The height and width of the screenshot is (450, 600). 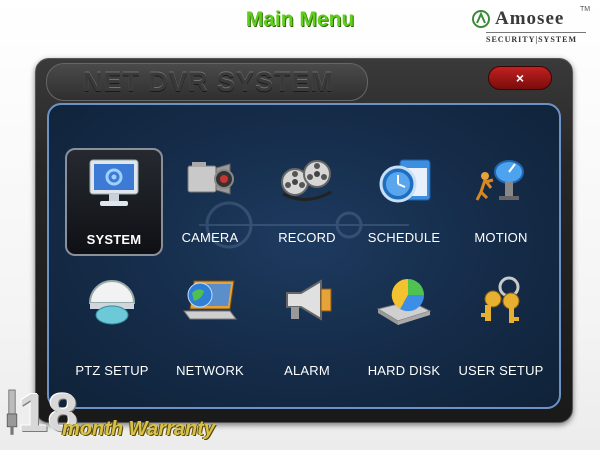 I want to click on menu-item-schedule: SCHEDULE, so click(x=404, y=200).